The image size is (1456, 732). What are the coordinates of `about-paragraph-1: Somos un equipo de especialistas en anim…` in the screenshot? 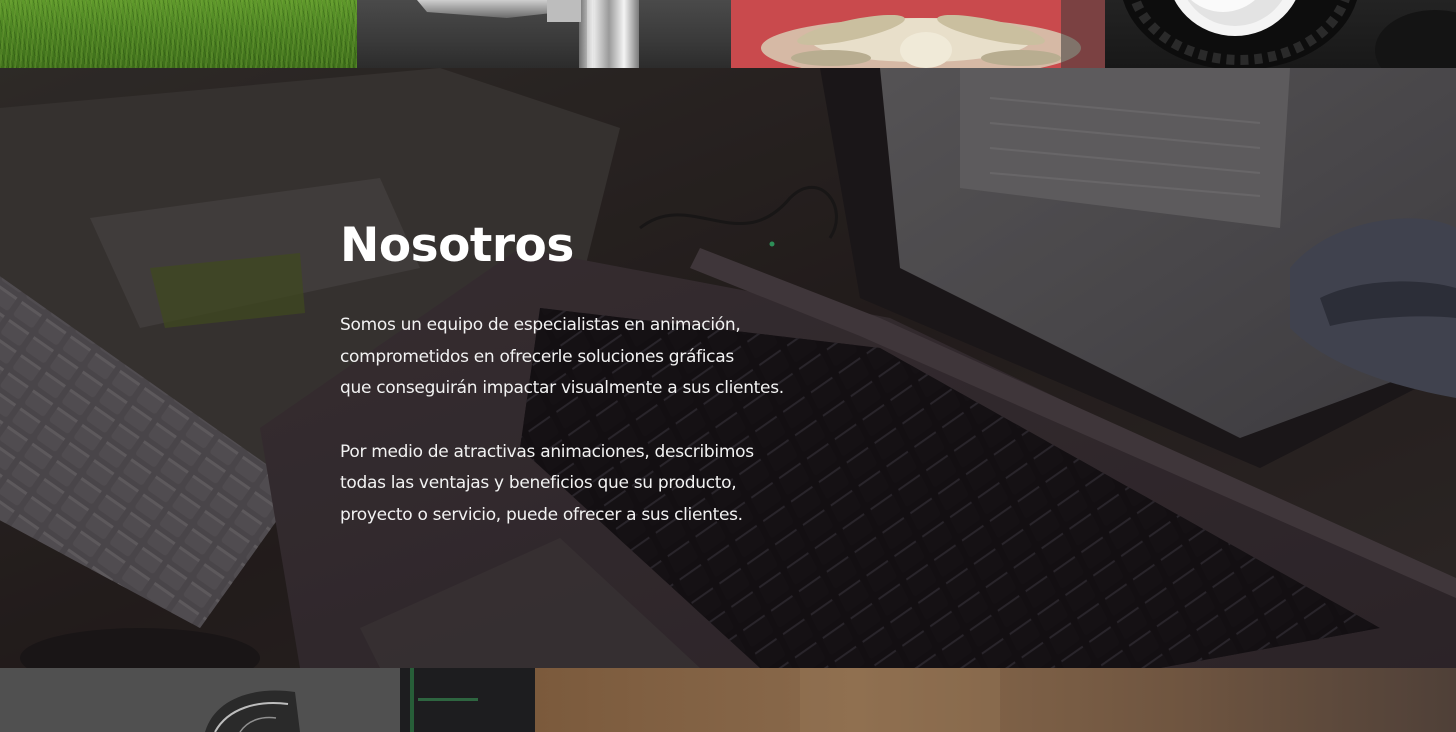 It's located at (620, 357).